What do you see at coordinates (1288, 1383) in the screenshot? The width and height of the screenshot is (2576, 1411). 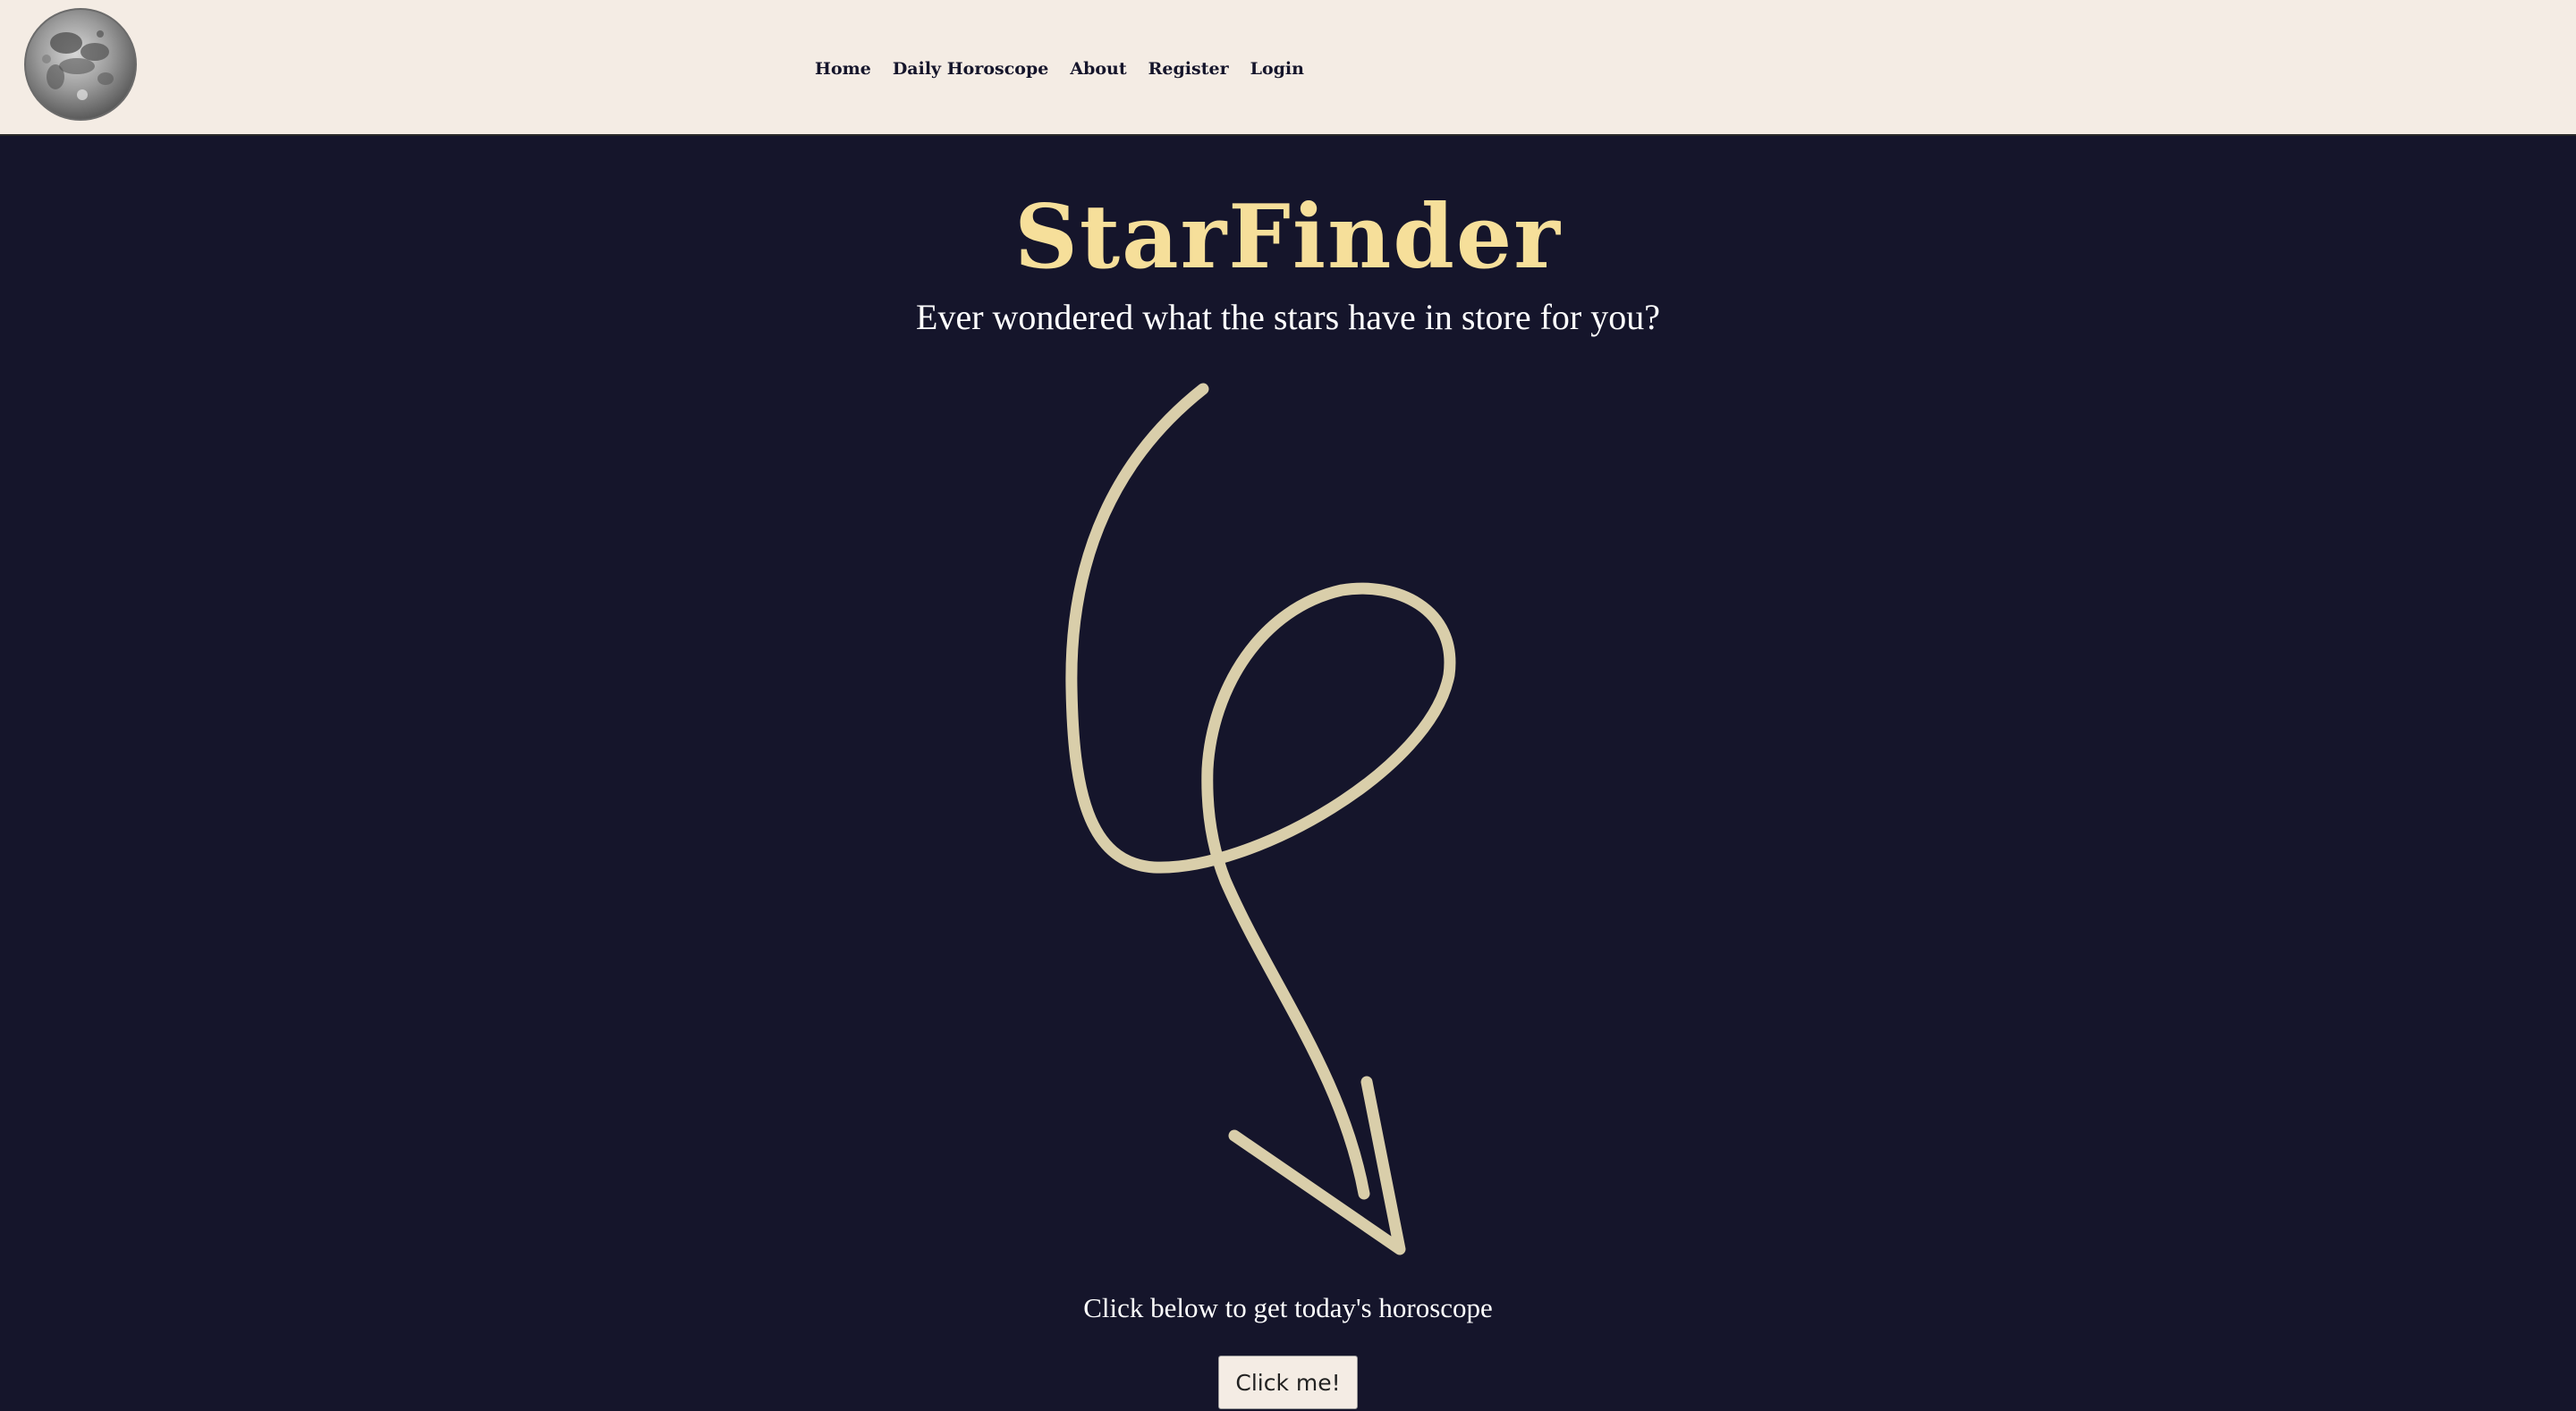 I see `click-me-button: Click me!` at bounding box center [1288, 1383].